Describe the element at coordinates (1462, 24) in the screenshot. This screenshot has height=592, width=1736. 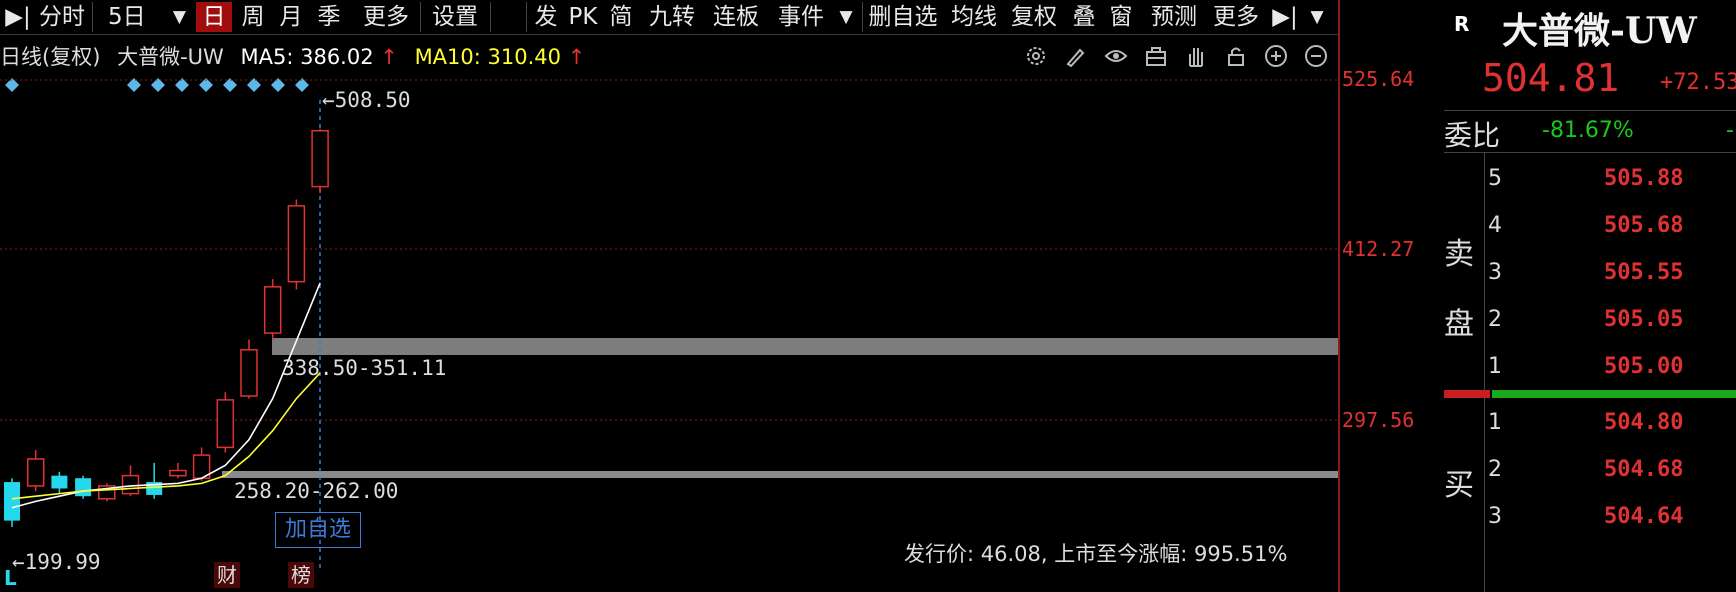
I see `r-badge: R` at that location.